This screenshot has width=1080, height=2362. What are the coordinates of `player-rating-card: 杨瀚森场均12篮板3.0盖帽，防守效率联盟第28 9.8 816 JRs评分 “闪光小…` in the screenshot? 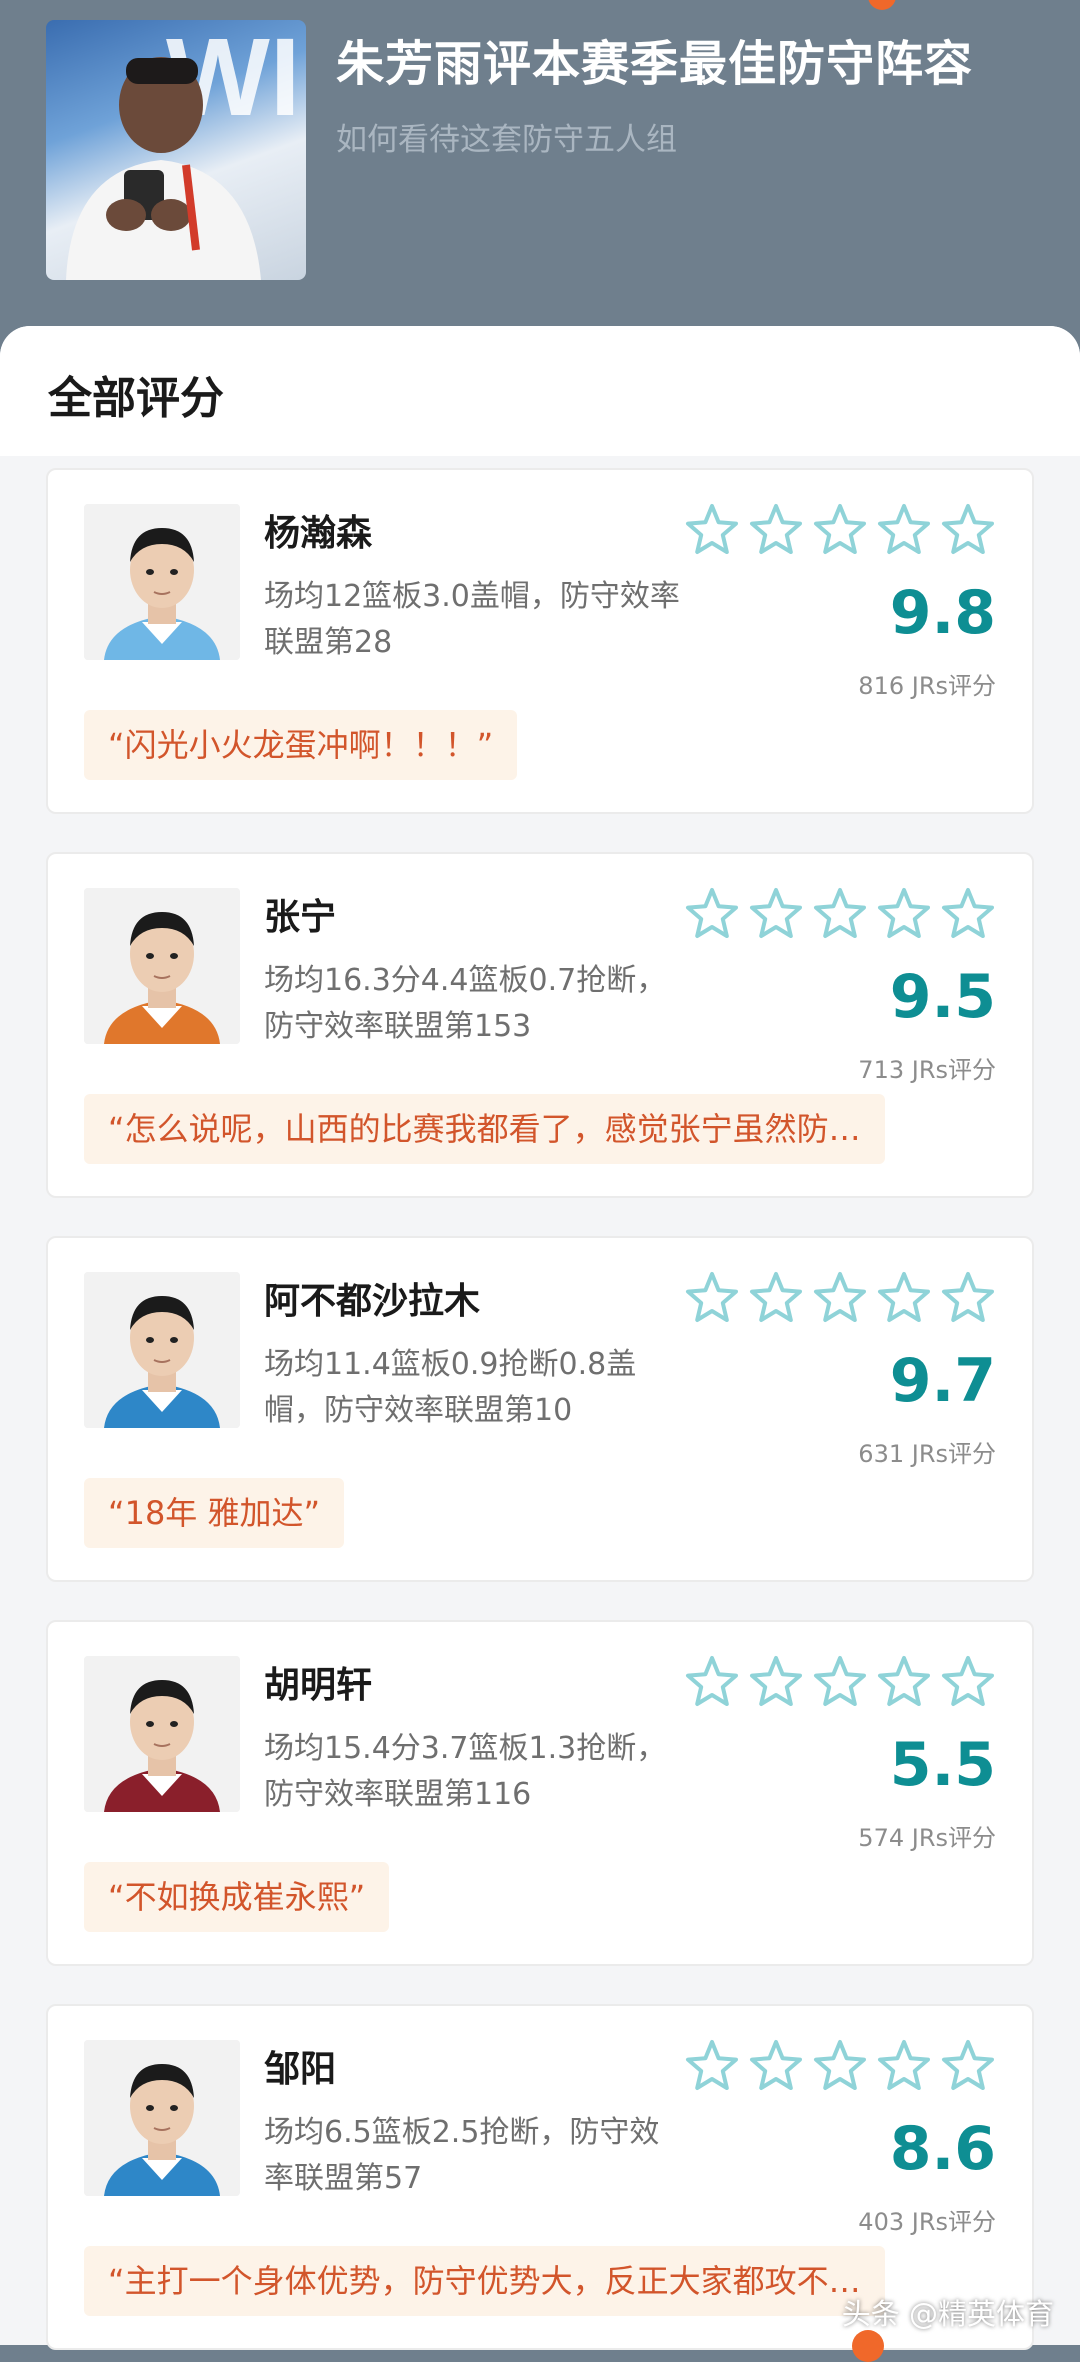 It's located at (540, 641).